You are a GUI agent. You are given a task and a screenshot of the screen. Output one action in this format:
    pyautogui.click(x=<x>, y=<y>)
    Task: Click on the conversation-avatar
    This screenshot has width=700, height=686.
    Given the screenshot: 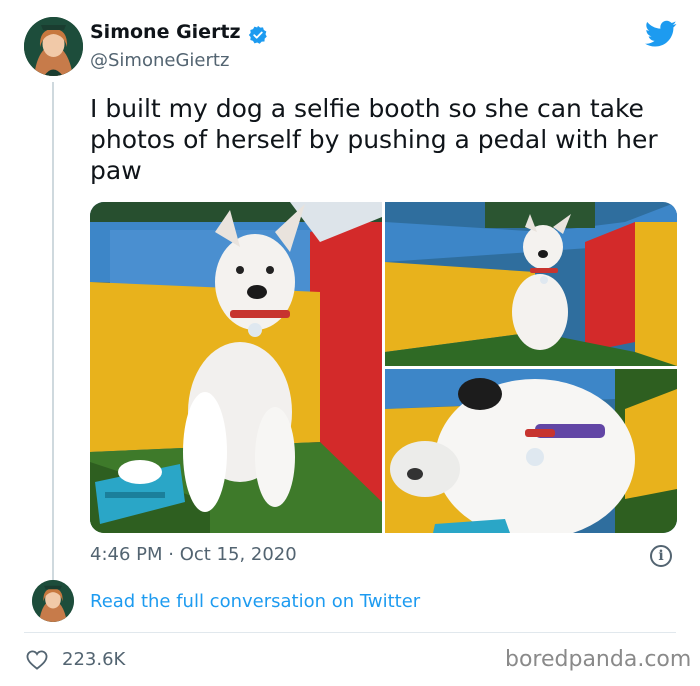 What is the action you would take?
    pyautogui.click(x=53, y=601)
    